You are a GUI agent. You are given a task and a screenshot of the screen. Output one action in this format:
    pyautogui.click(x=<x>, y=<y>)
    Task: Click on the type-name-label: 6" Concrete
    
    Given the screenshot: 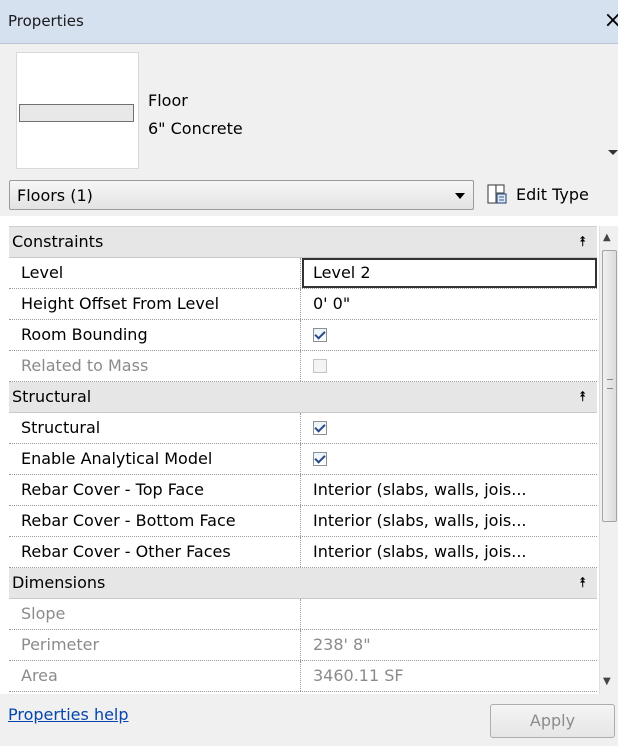 What is the action you would take?
    pyautogui.click(x=195, y=128)
    